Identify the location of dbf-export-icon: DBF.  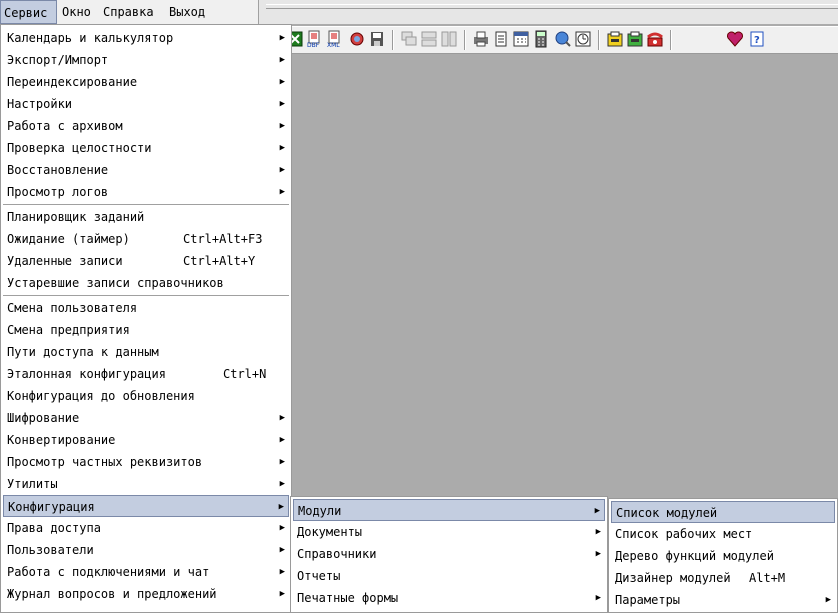
(315, 39).